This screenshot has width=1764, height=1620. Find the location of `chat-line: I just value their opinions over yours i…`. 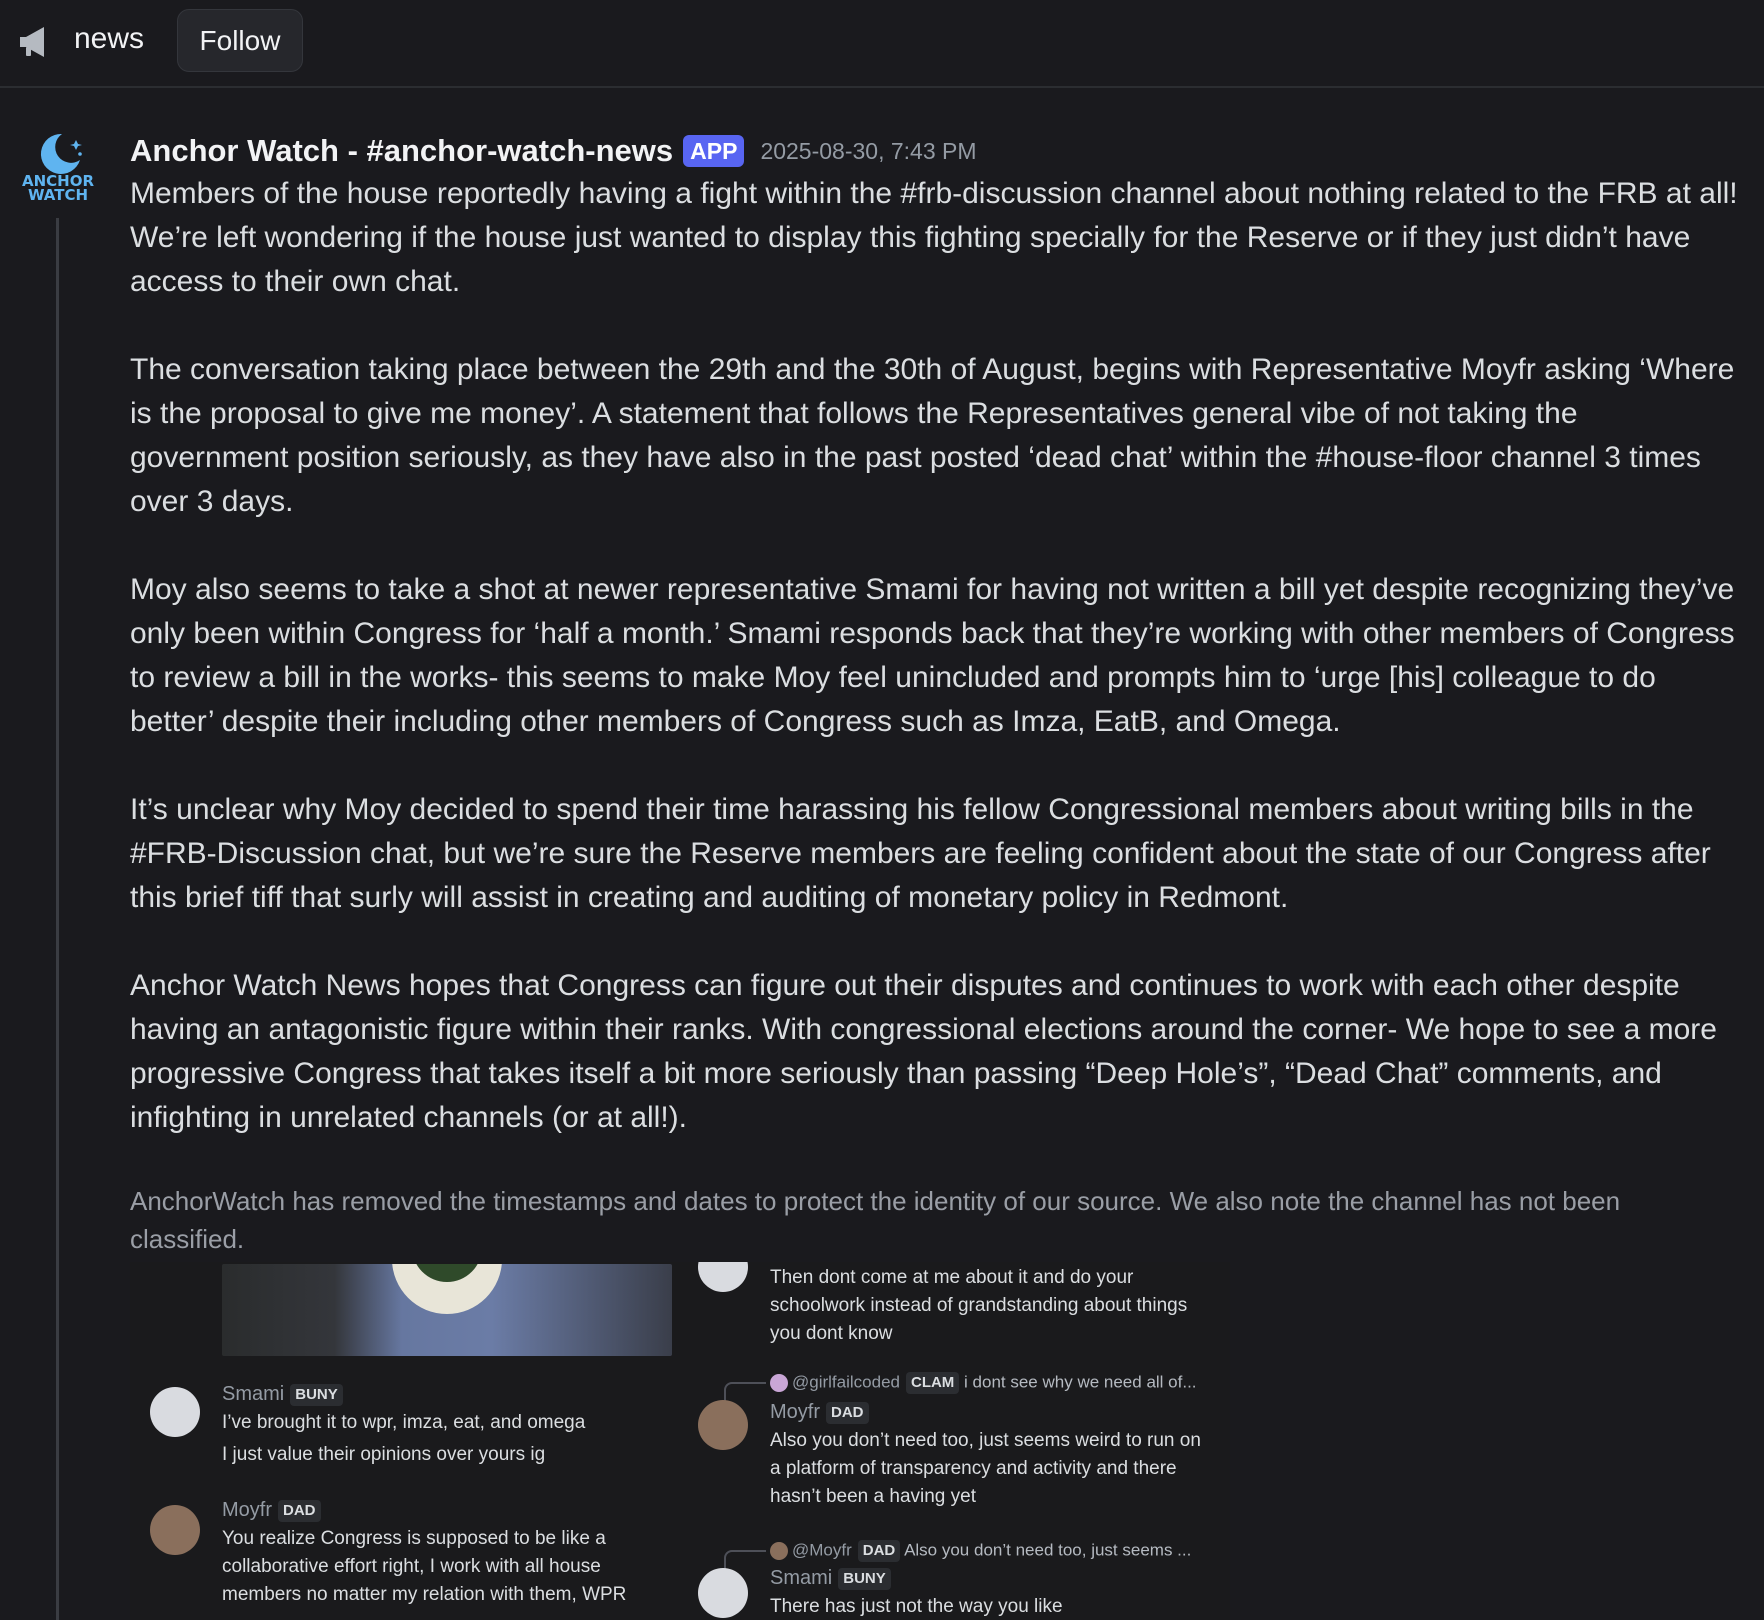

chat-line: I just value their opinions over yours i… is located at coordinates (384, 1454).